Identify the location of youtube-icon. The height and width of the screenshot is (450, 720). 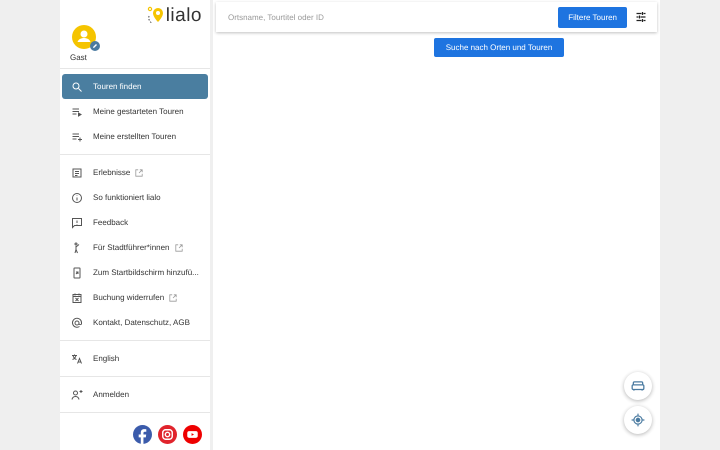
(192, 434).